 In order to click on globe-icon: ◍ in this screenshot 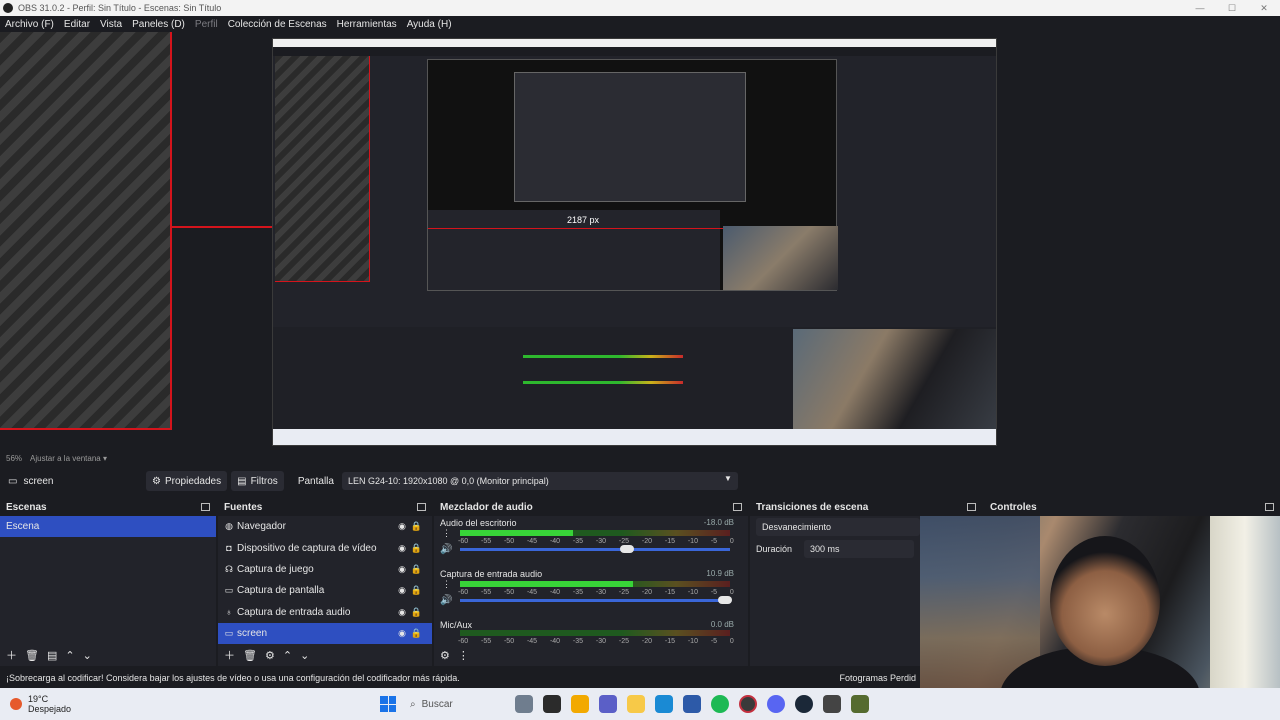, I will do `click(229, 526)`.